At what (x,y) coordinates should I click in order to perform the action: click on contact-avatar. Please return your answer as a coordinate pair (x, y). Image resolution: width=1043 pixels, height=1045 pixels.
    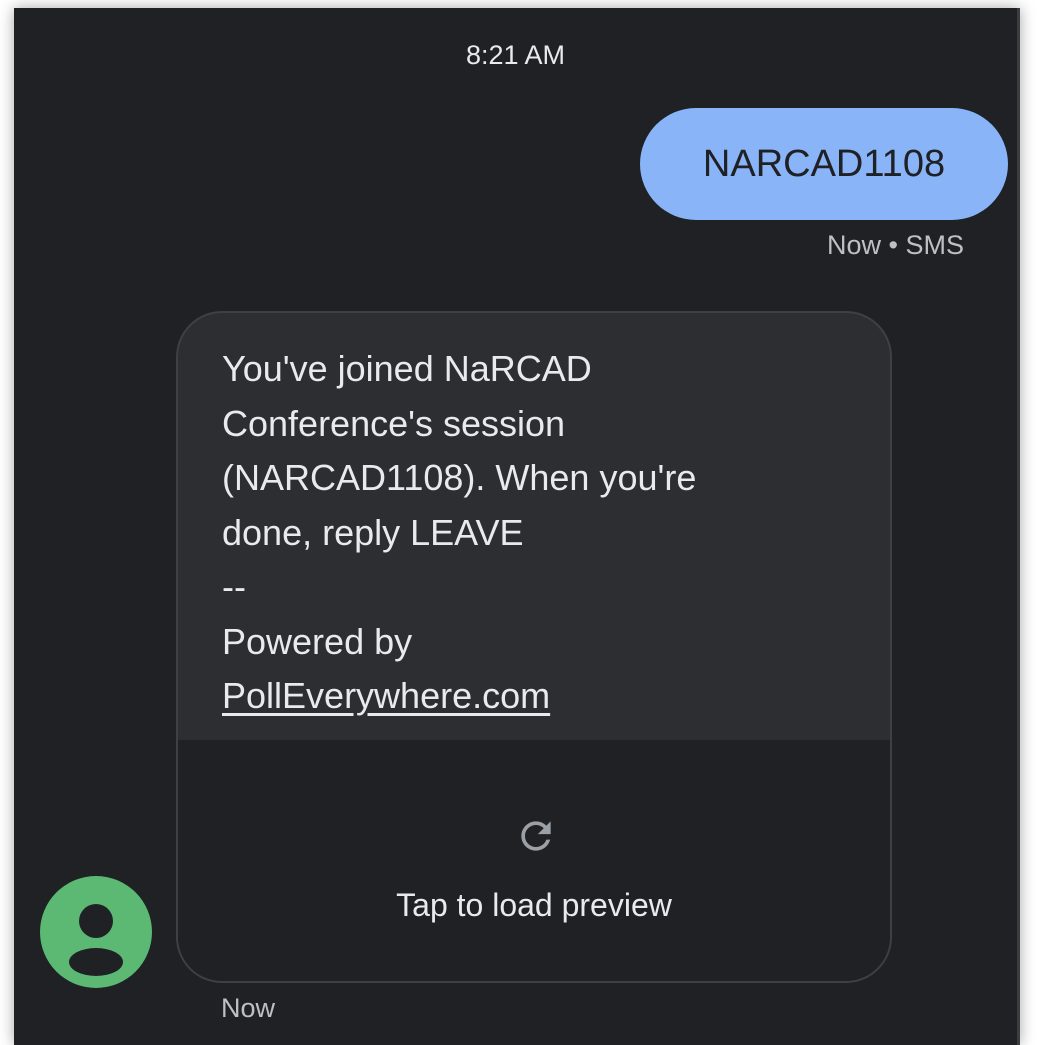
    Looking at the image, I should click on (96, 932).